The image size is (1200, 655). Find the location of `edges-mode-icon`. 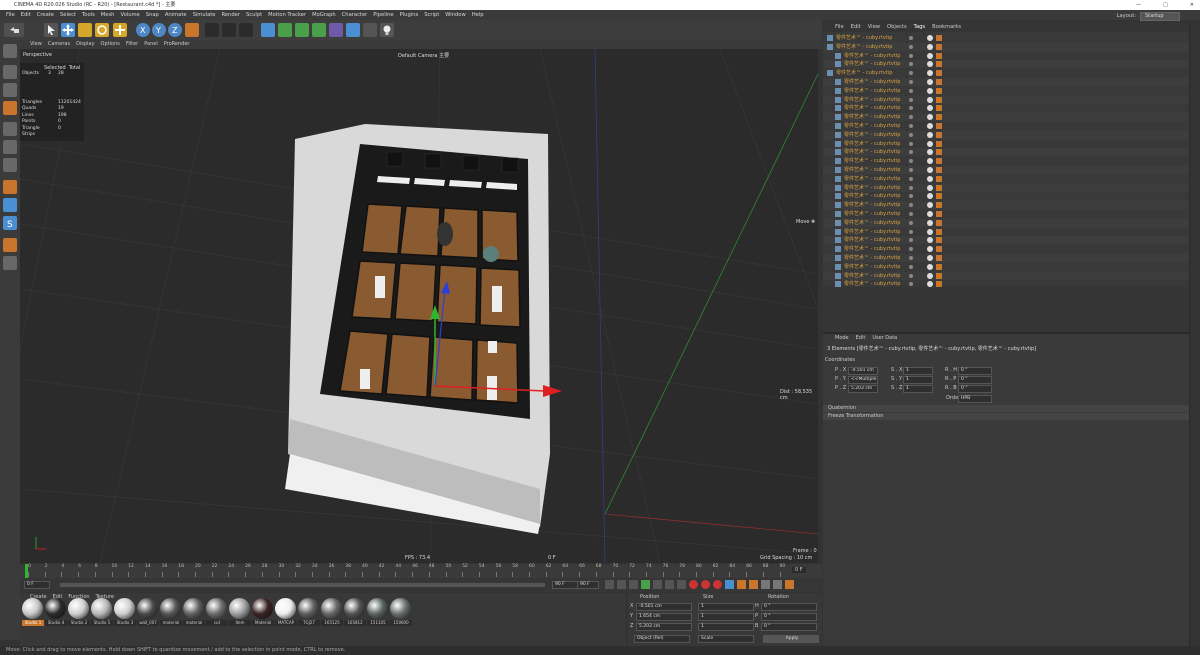

edges-mode-icon is located at coordinates (10, 147).